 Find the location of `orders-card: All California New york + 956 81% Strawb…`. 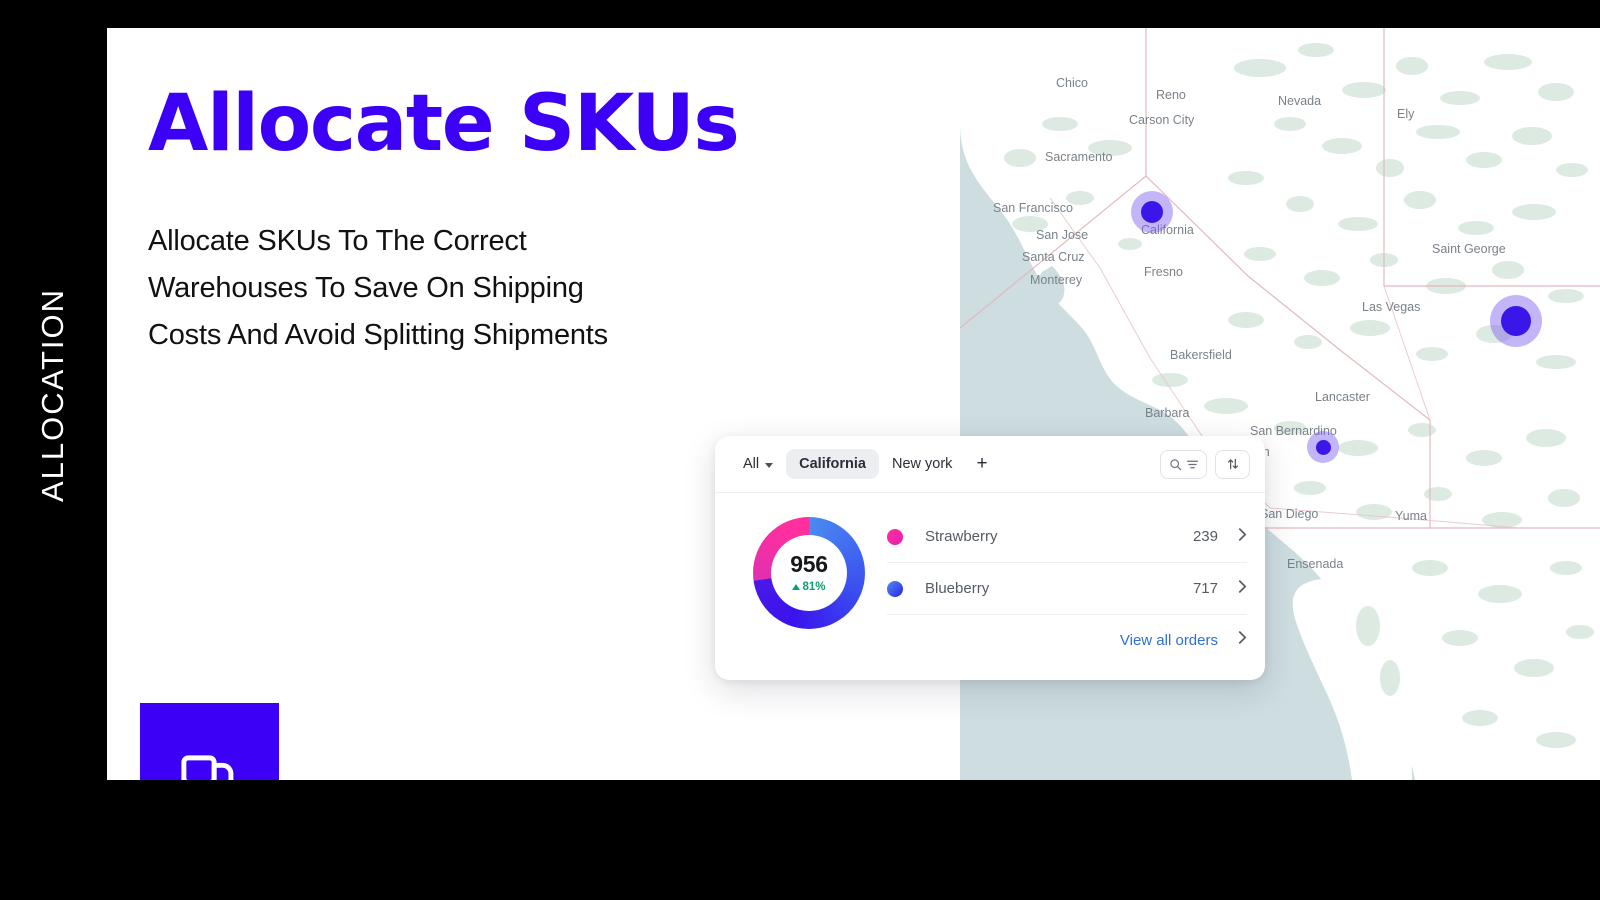

orders-card: All California New york + 956 81% Strawb… is located at coordinates (990, 558).